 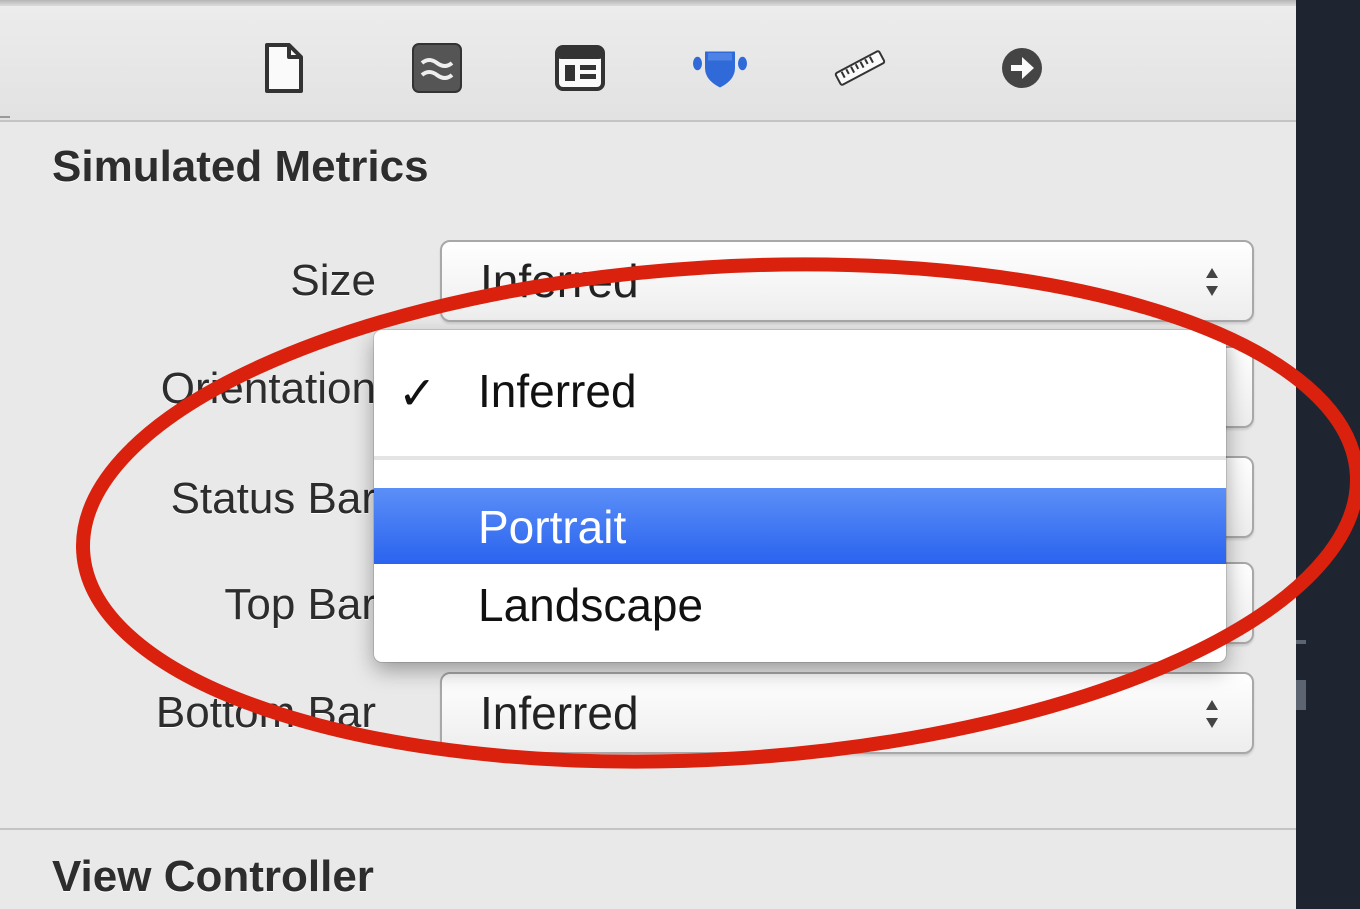 I want to click on checkmark-icon: ✓, so click(x=417, y=393).